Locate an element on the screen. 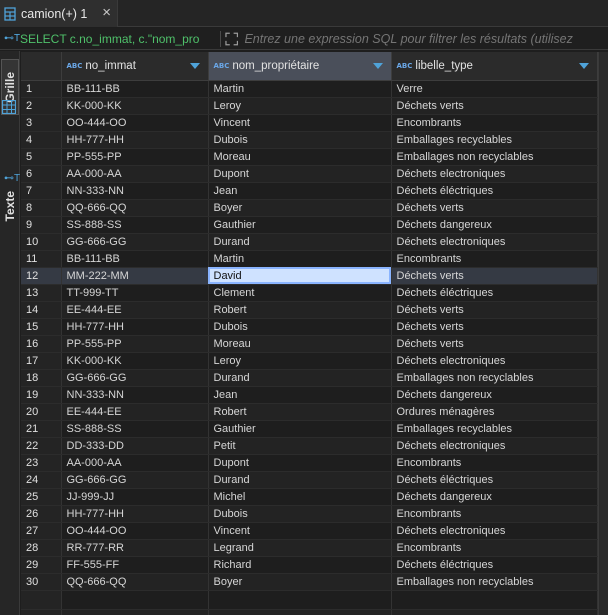 This screenshot has height=615, width=608. cell-libelle-type: Emballages non recyclables is located at coordinates (494, 157).